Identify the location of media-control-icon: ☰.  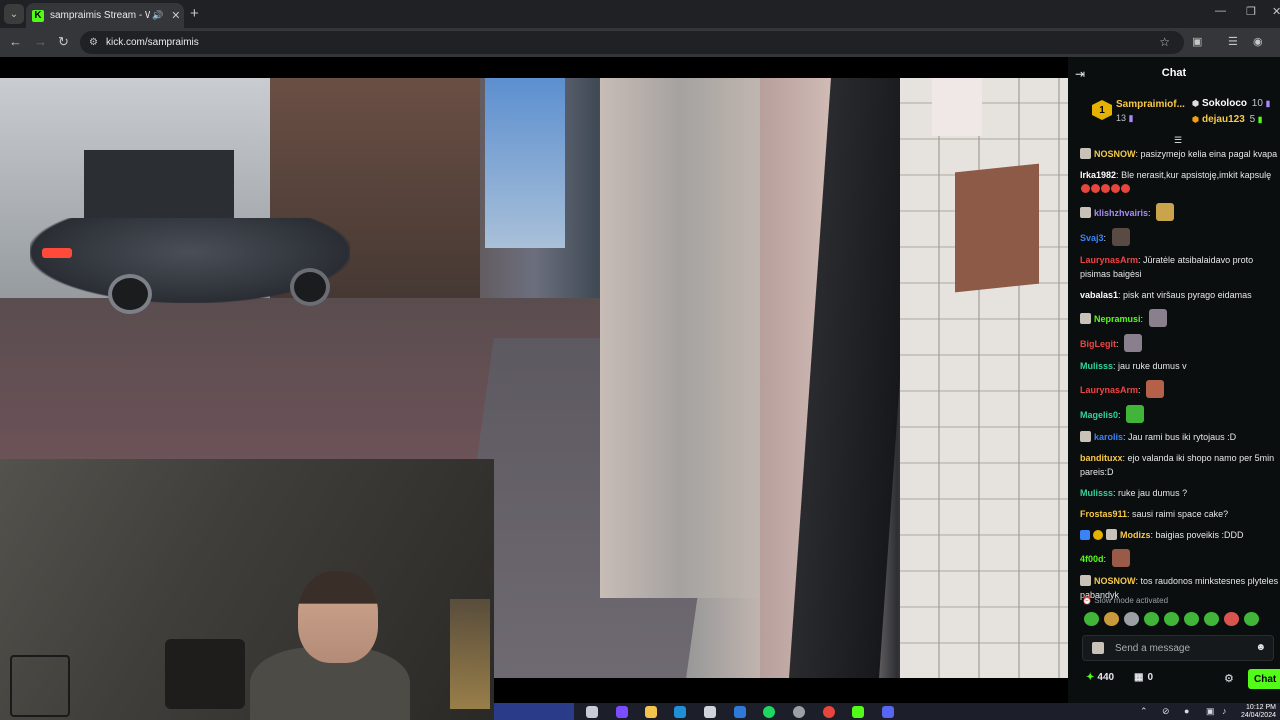
(1233, 41).